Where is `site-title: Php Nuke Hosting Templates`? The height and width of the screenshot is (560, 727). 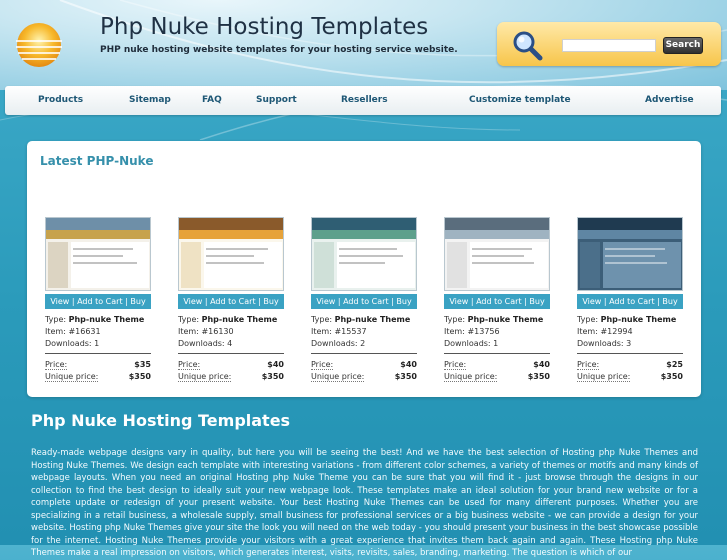
site-title: Php Nuke Hosting Templates is located at coordinates (264, 27).